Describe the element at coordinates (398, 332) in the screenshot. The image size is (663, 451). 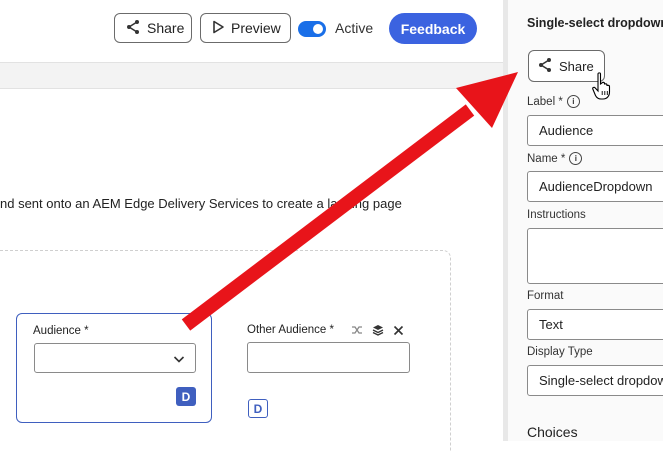
I see `close-icon` at that location.